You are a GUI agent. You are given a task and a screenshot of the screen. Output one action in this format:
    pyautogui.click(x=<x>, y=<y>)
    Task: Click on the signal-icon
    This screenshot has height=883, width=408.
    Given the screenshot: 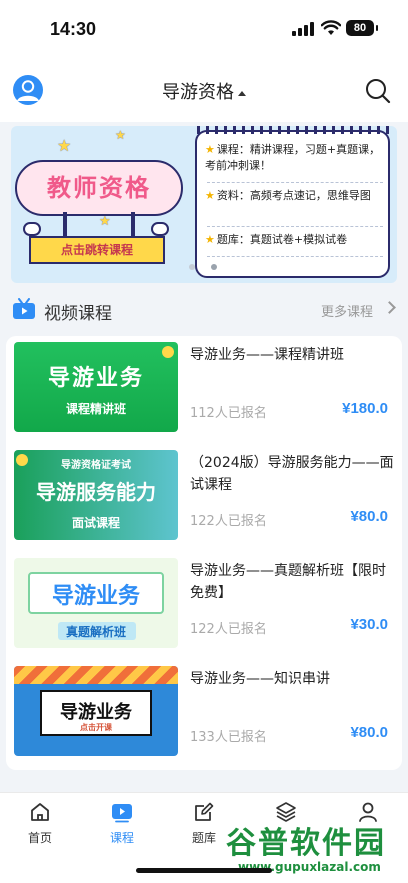 What is the action you would take?
    pyautogui.click(x=303, y=29)
    